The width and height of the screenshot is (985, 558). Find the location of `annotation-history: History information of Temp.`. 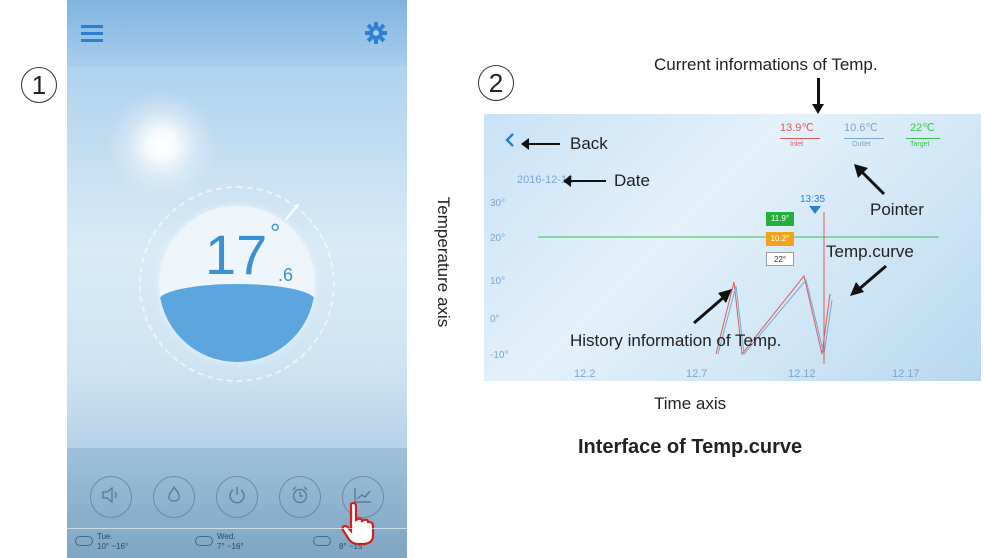

annotation-history: History information of Temp. is located at coordinates (676, 340).